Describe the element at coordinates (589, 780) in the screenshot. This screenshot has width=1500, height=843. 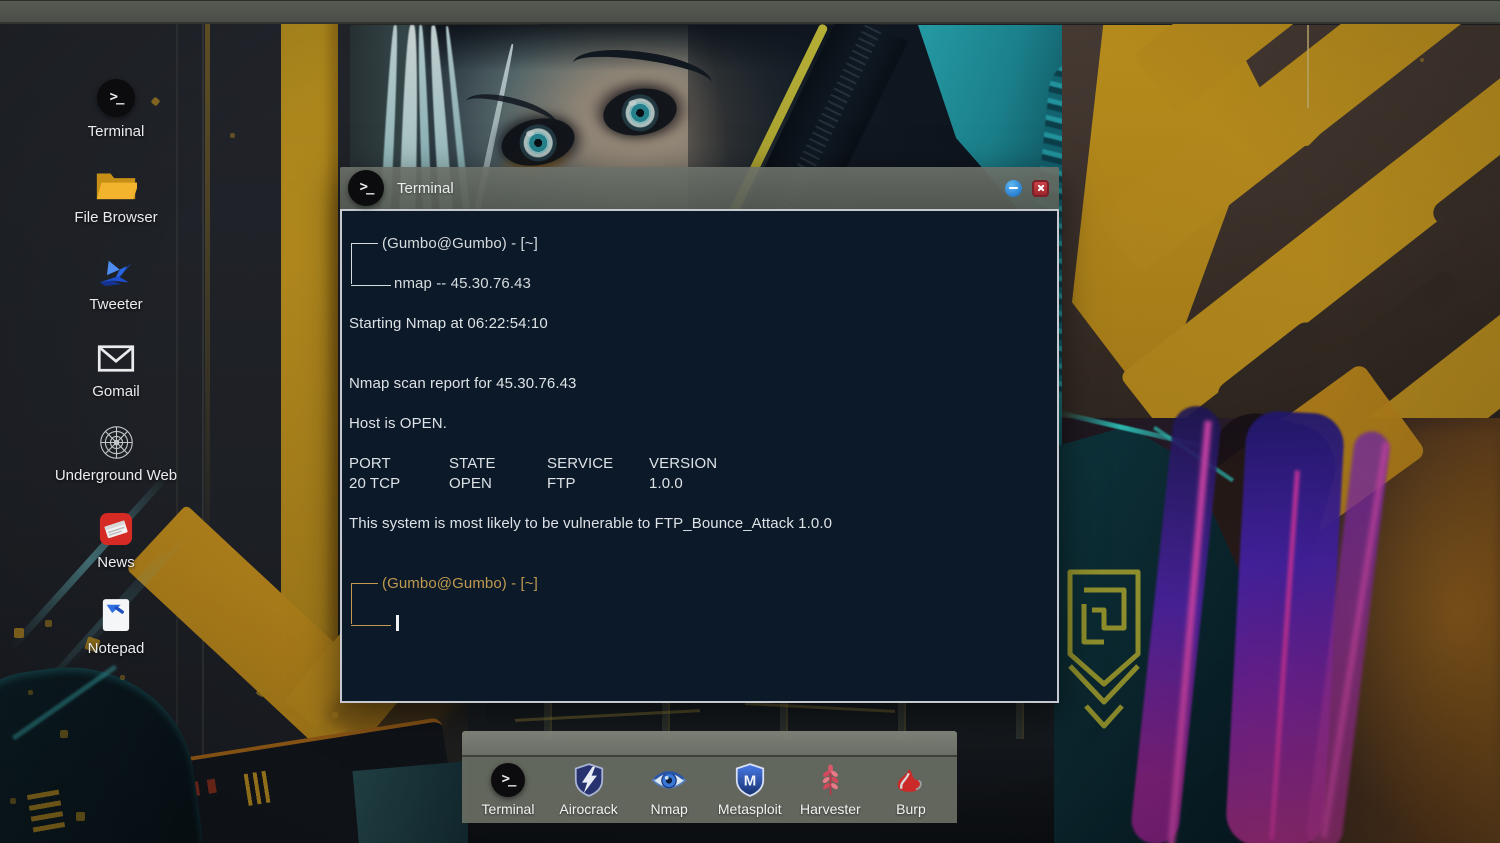
I see `shield-lightning-icon` at that location.